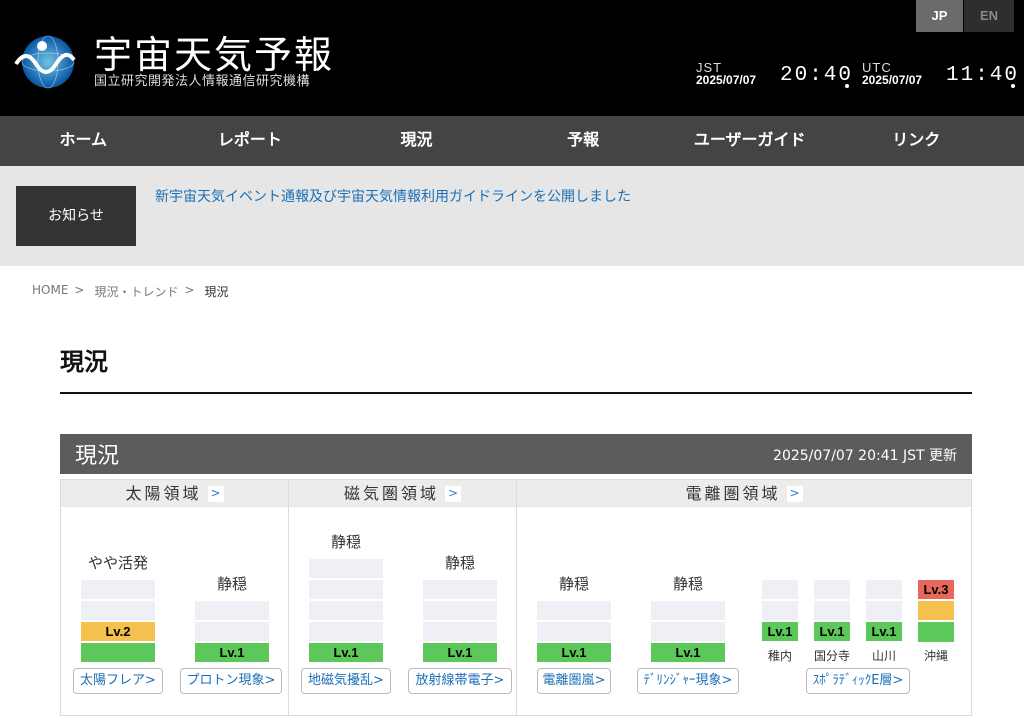  Describe the element at coordinates (832, 631) in the screenshot. I see `kokubunji-level: Lv.1` at that location.